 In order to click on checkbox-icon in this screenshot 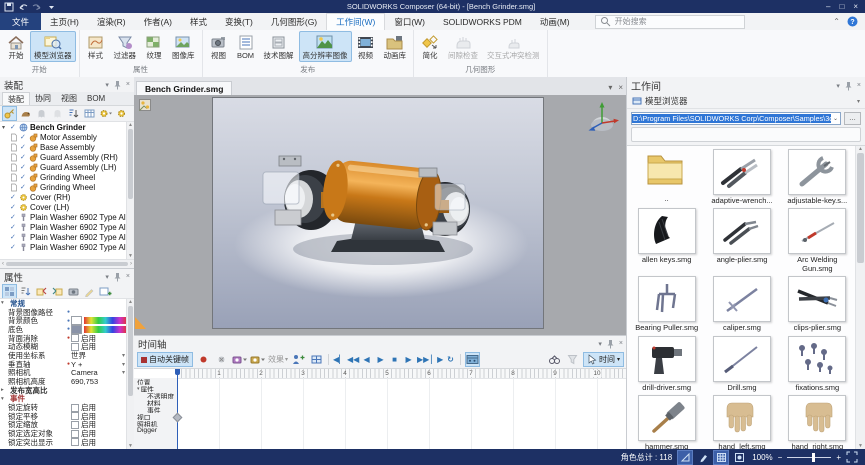, I will do `click(75, 442)`.